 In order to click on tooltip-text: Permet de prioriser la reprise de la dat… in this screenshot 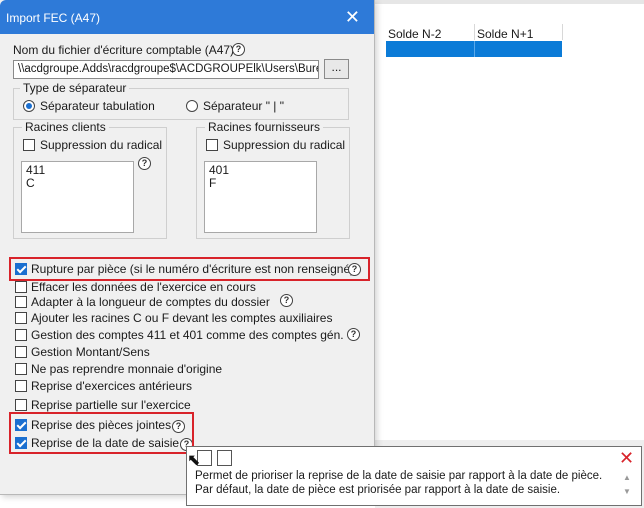, I will do `click(398, 483)`.